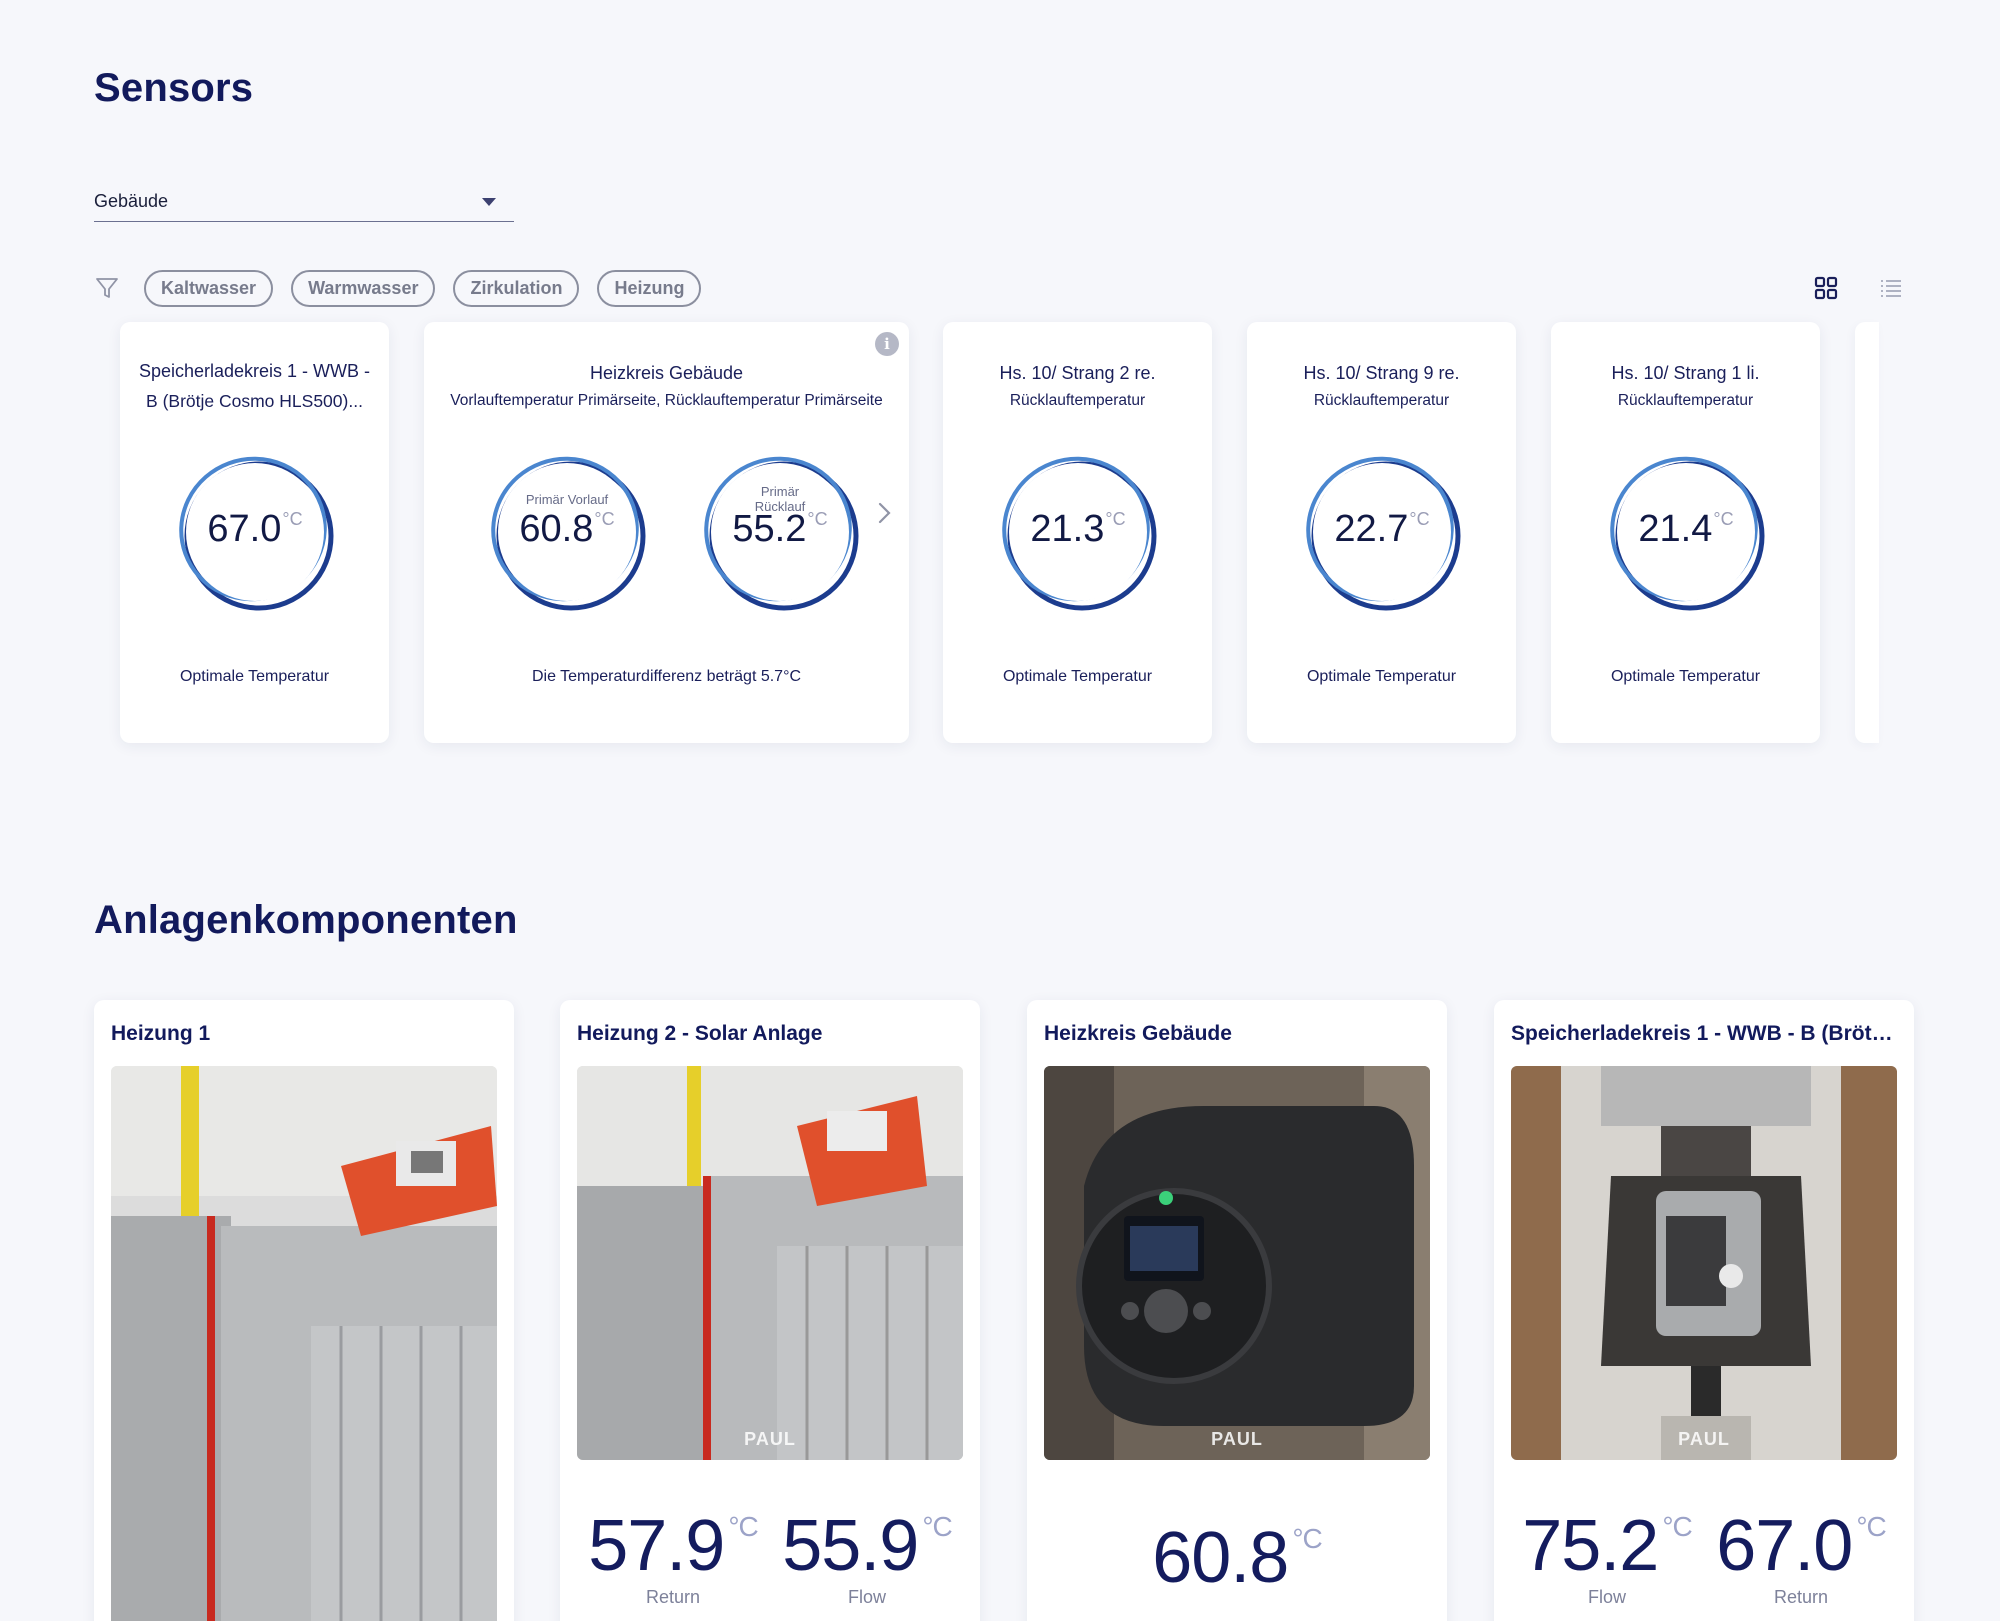 The height and width of the screenshot is (1621, 2000). I want to click on info-icon: i, so click(887, 344).